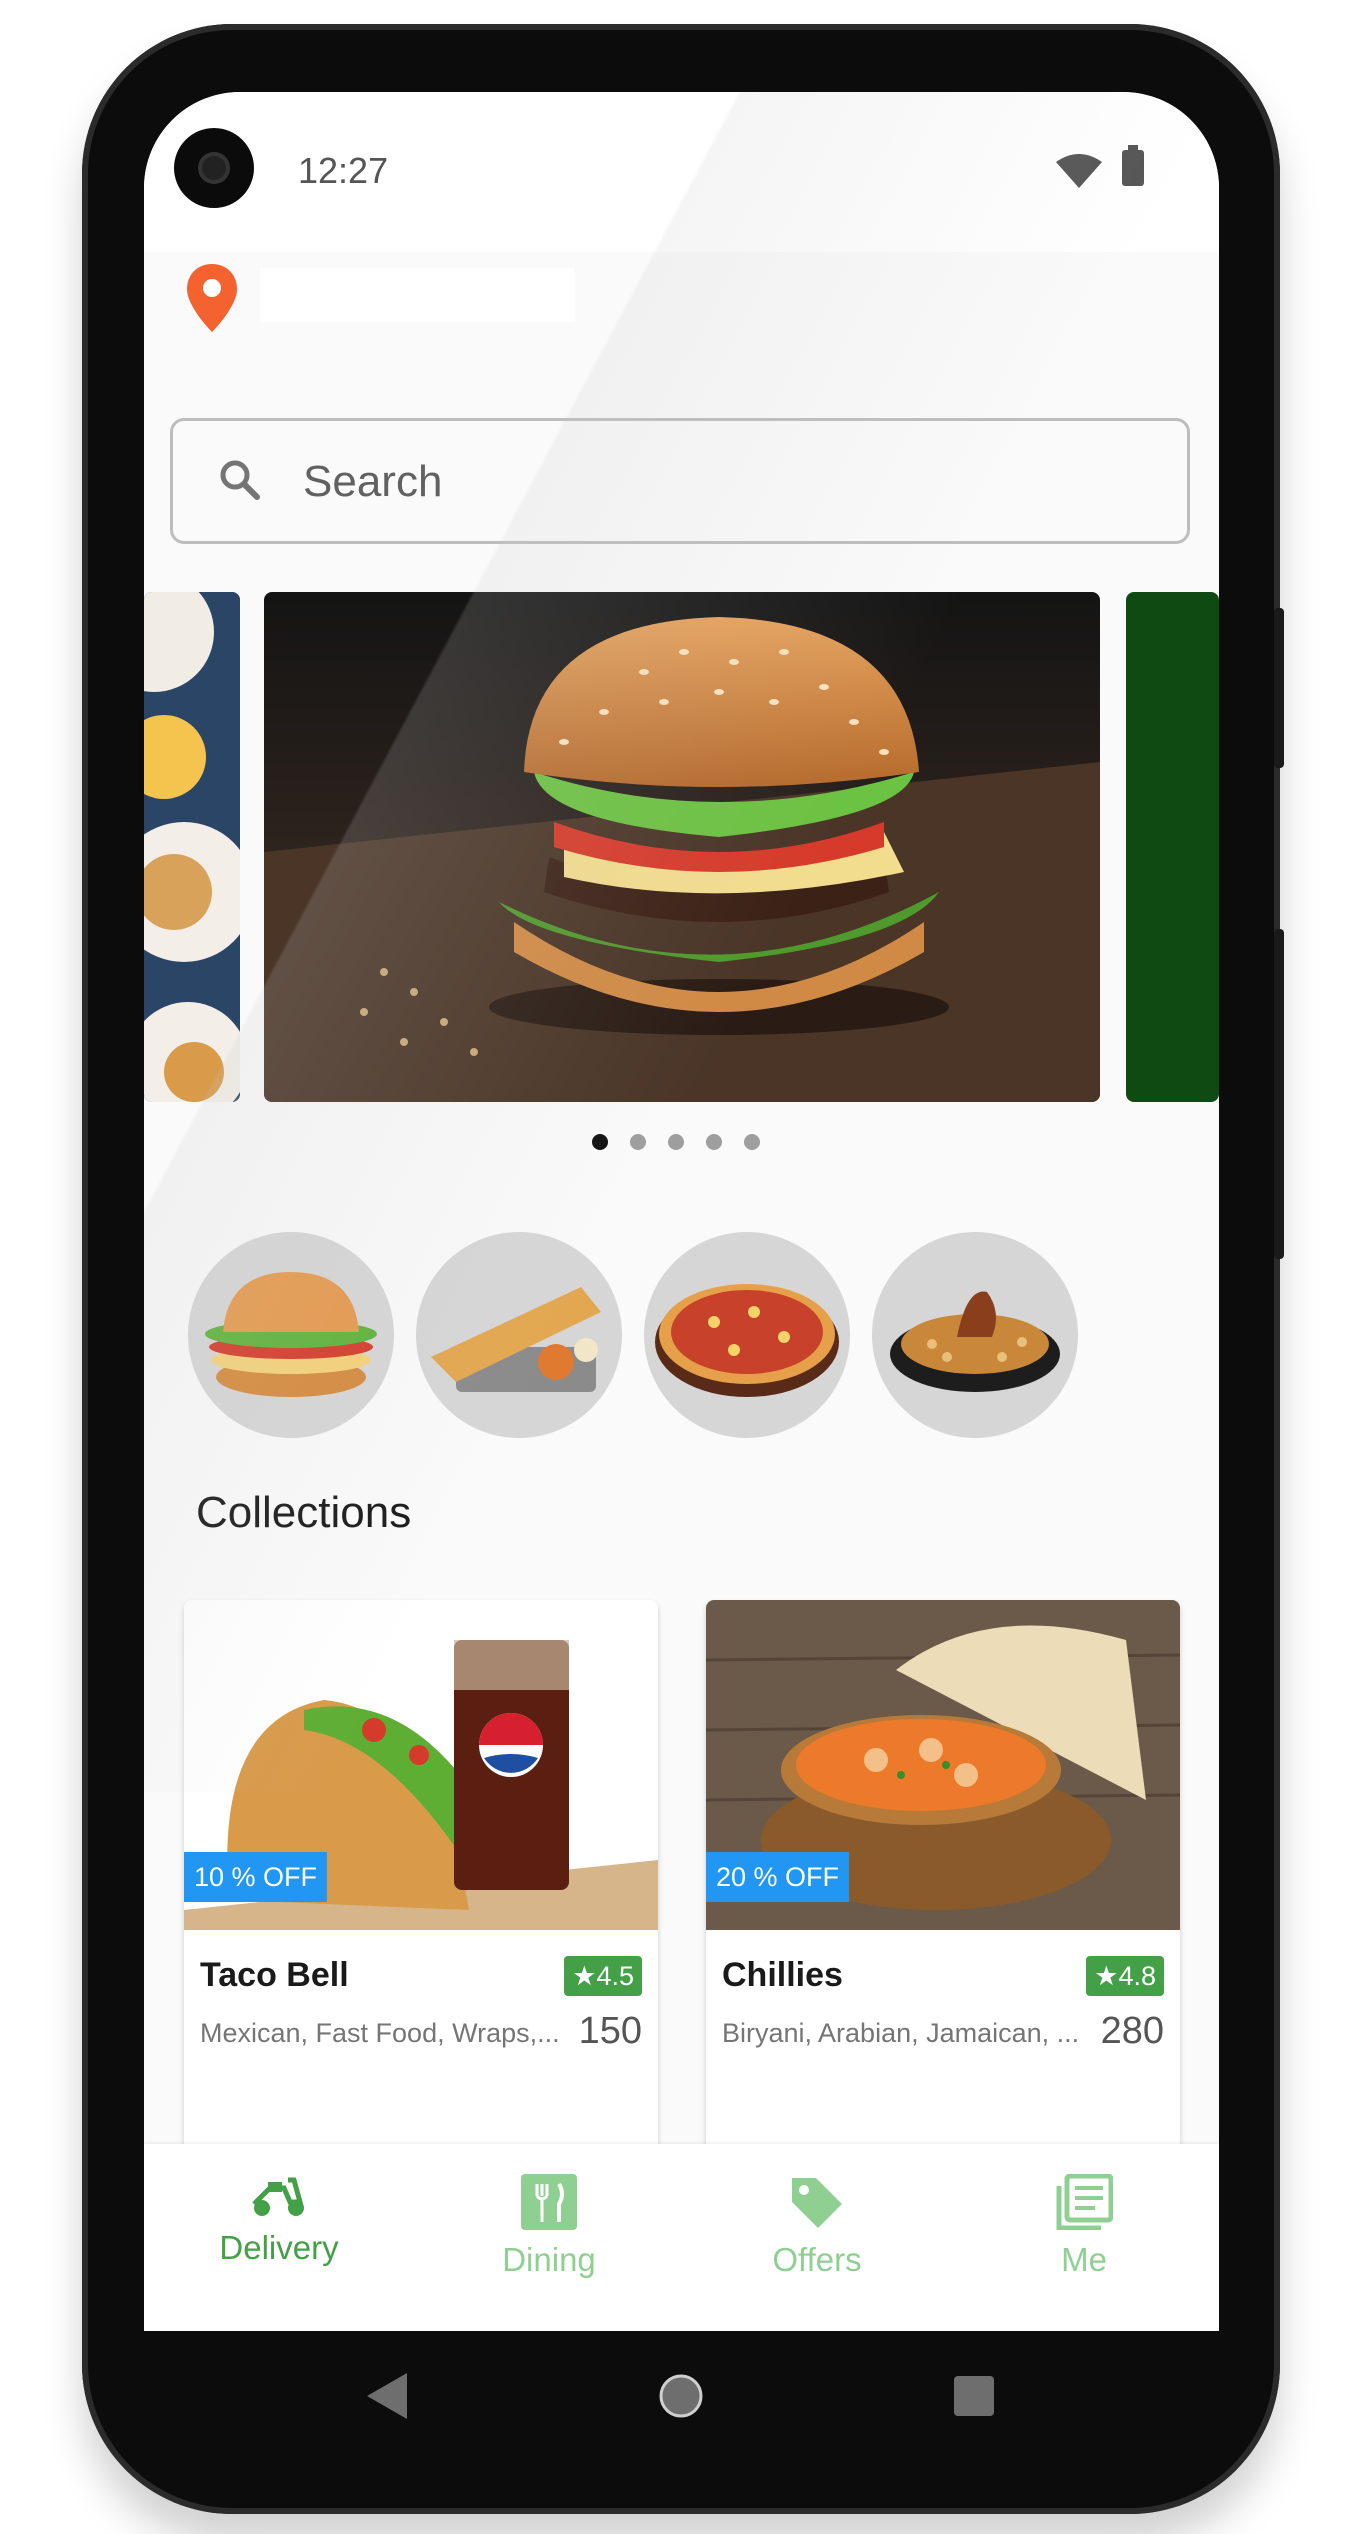 The width and height of the screenshot is (1370, 2534). Describe the element at coordinates (387, 2396) in the screenshot. I see `back-icon` at that location.